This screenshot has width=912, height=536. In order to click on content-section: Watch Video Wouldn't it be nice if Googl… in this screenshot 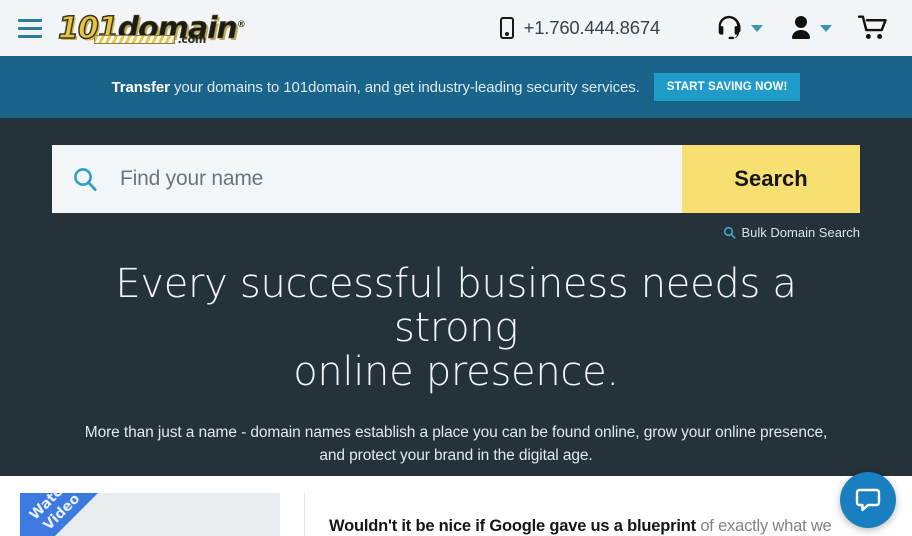, I will do `click(456, 506)`.